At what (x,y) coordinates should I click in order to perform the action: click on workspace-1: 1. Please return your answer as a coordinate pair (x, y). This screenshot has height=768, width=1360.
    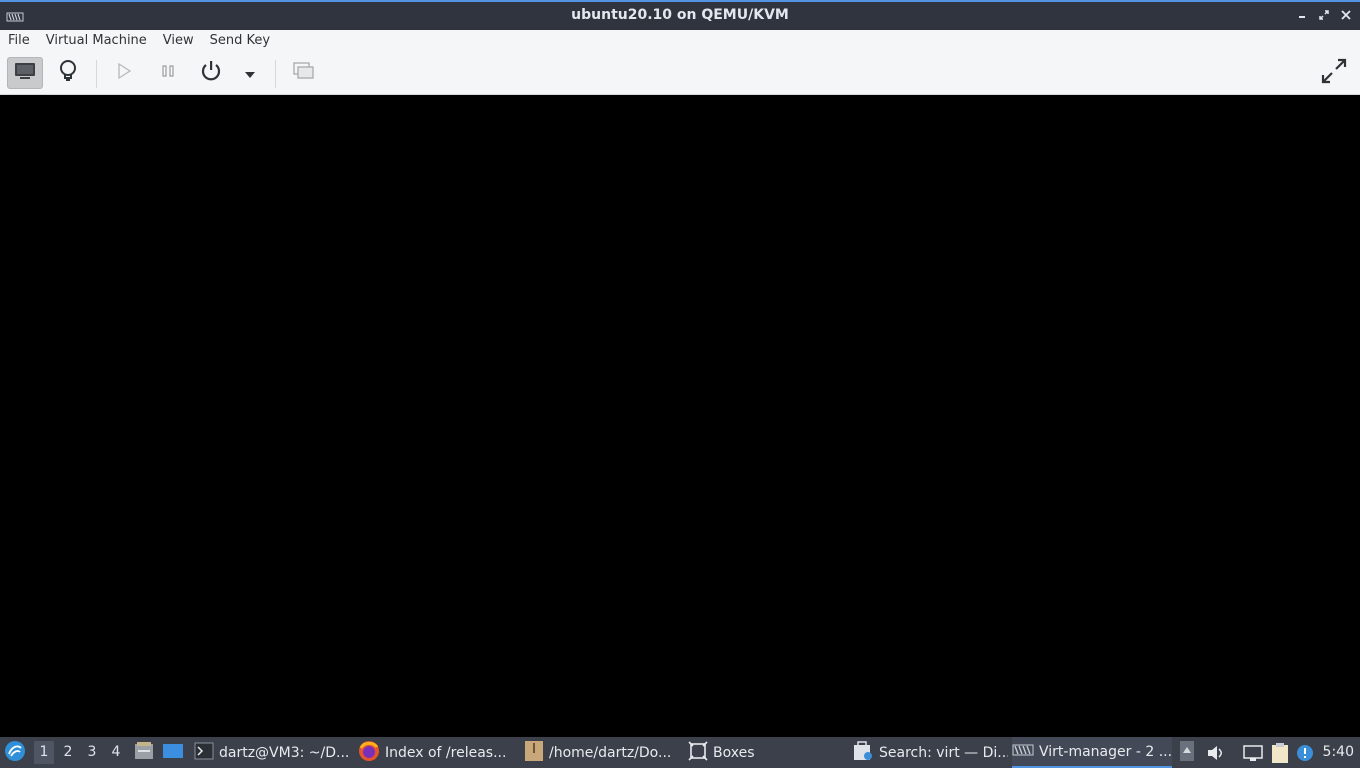
    Looking at the image, I should click on (44, 752).